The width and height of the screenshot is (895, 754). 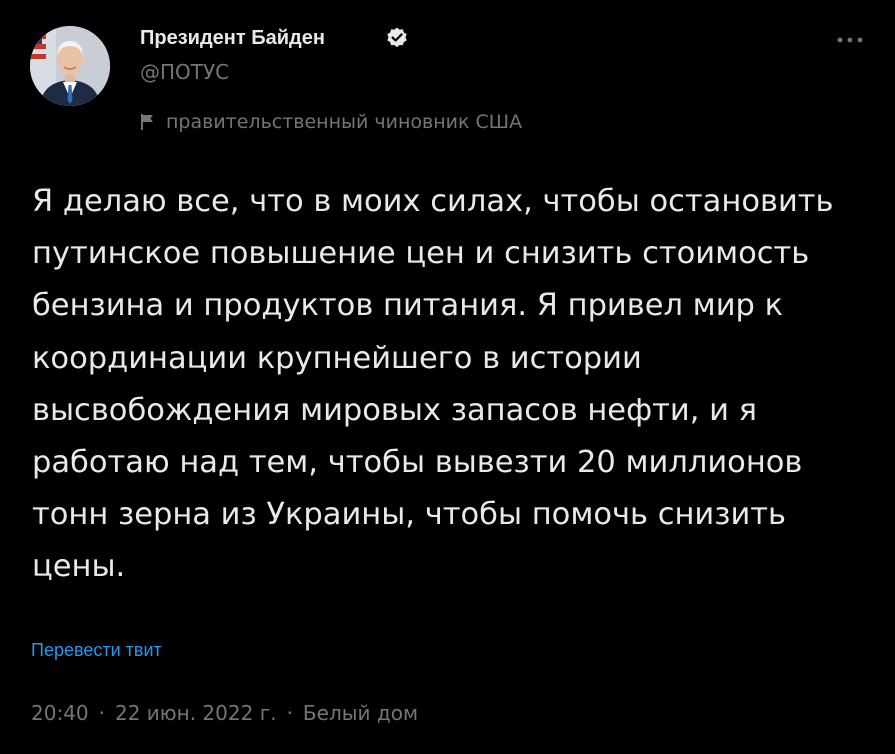 What do you see at coordinates (60, 713) in the screenshot?
I see `tweet-time: 20:40` at bounding box center [60, 713].